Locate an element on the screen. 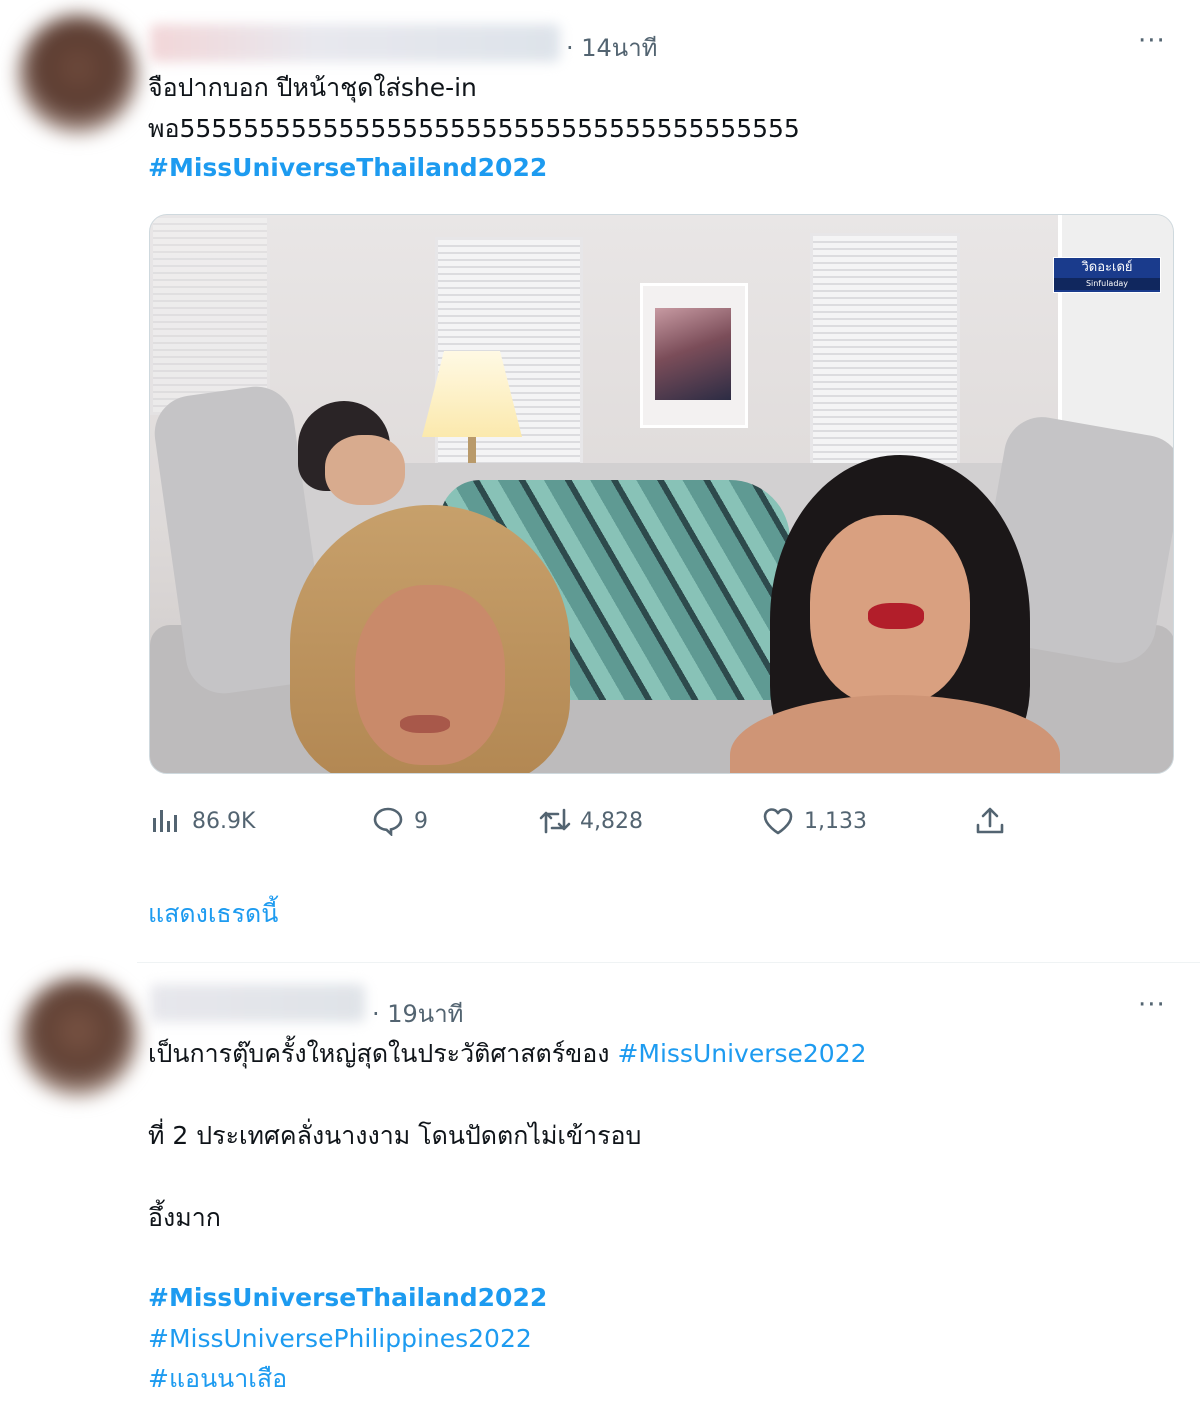 Image resolution: width=1200 pixels, height=1421 pixels. hashtag-link: #MissUniverse2022 is located at coordinates (741, 1053).